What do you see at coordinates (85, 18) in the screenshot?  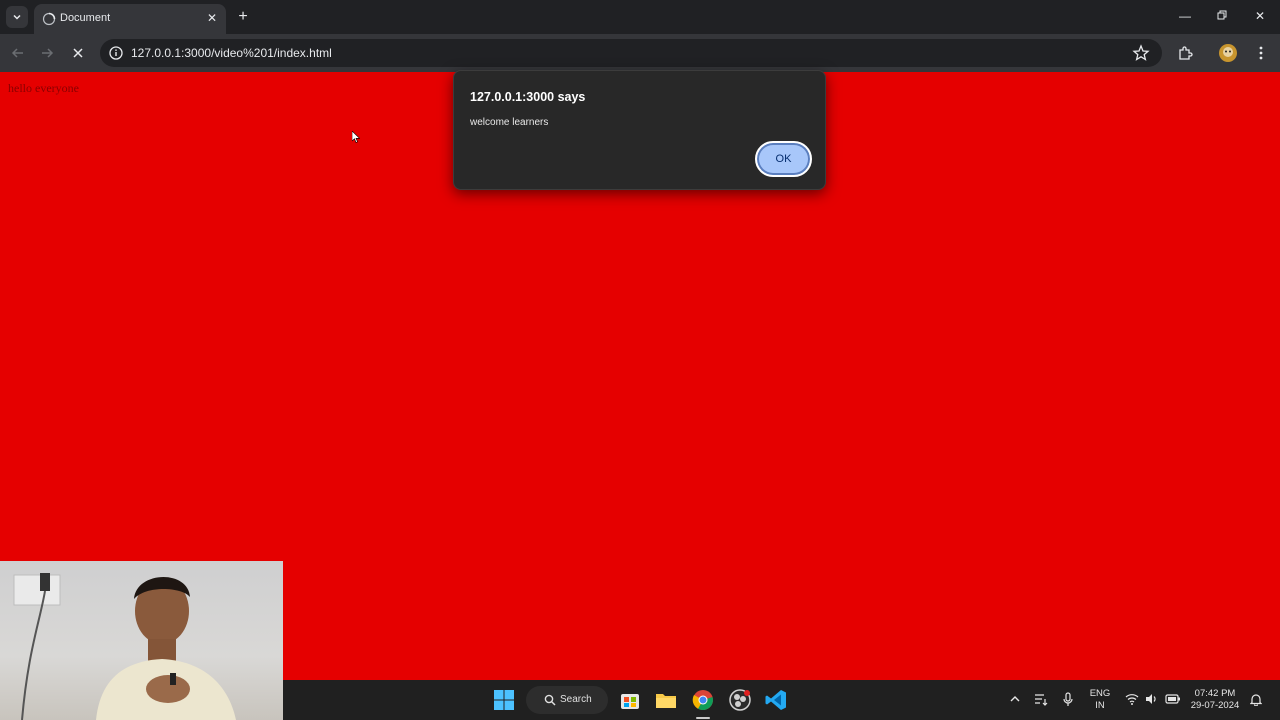 I see `tab-title: Document` at bounding box center [85, 18].